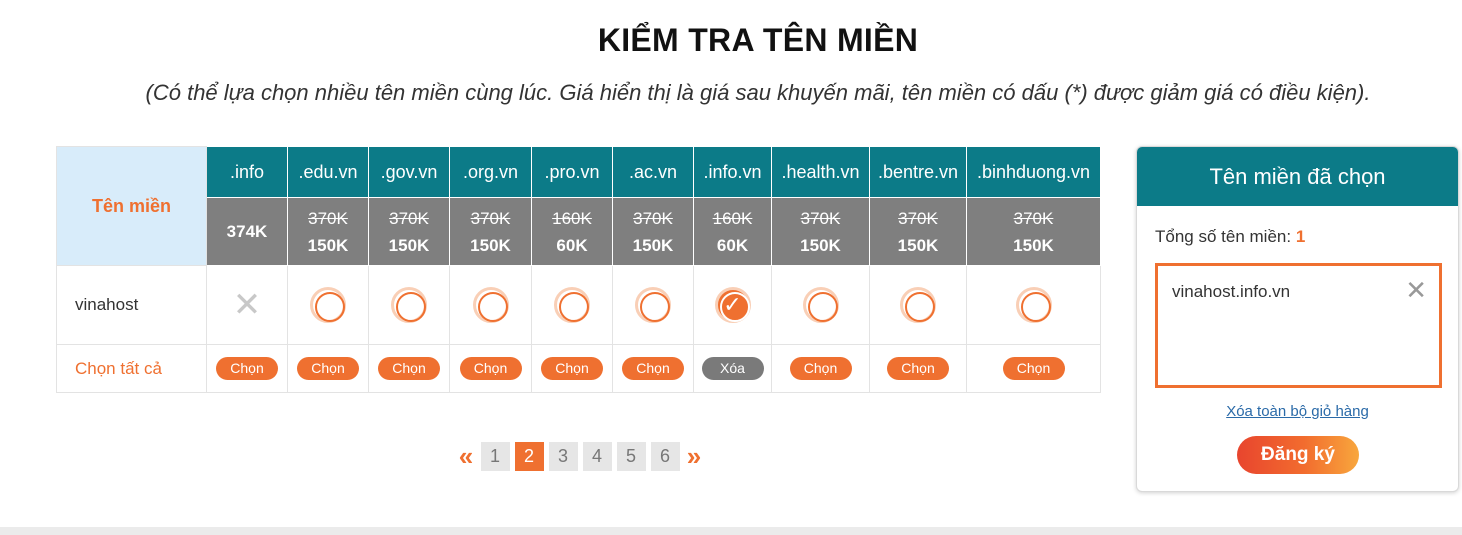  What do you see at coordinates (131, 368) in the screenshot?
I see `select-all-link: Chọn tất cả` at bounding box center [131, 368].